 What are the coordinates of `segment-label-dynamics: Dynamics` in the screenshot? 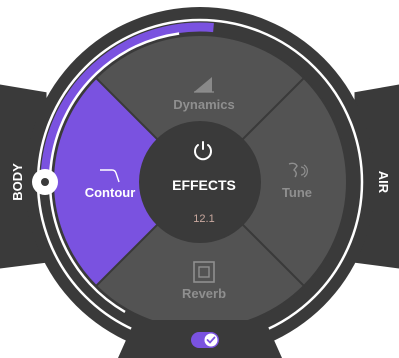 It's located at (203, 104).